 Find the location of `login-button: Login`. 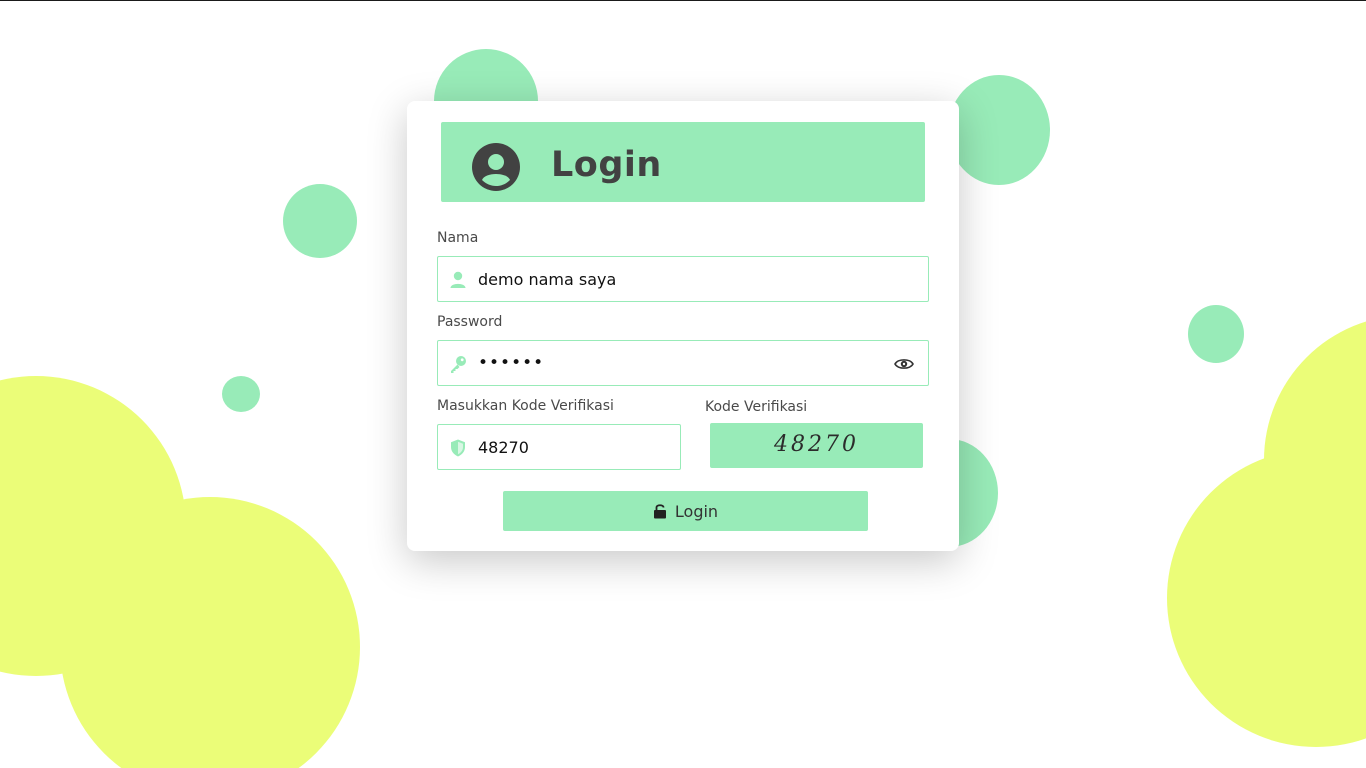

login-button: Login is located at coordinates (685, 511).